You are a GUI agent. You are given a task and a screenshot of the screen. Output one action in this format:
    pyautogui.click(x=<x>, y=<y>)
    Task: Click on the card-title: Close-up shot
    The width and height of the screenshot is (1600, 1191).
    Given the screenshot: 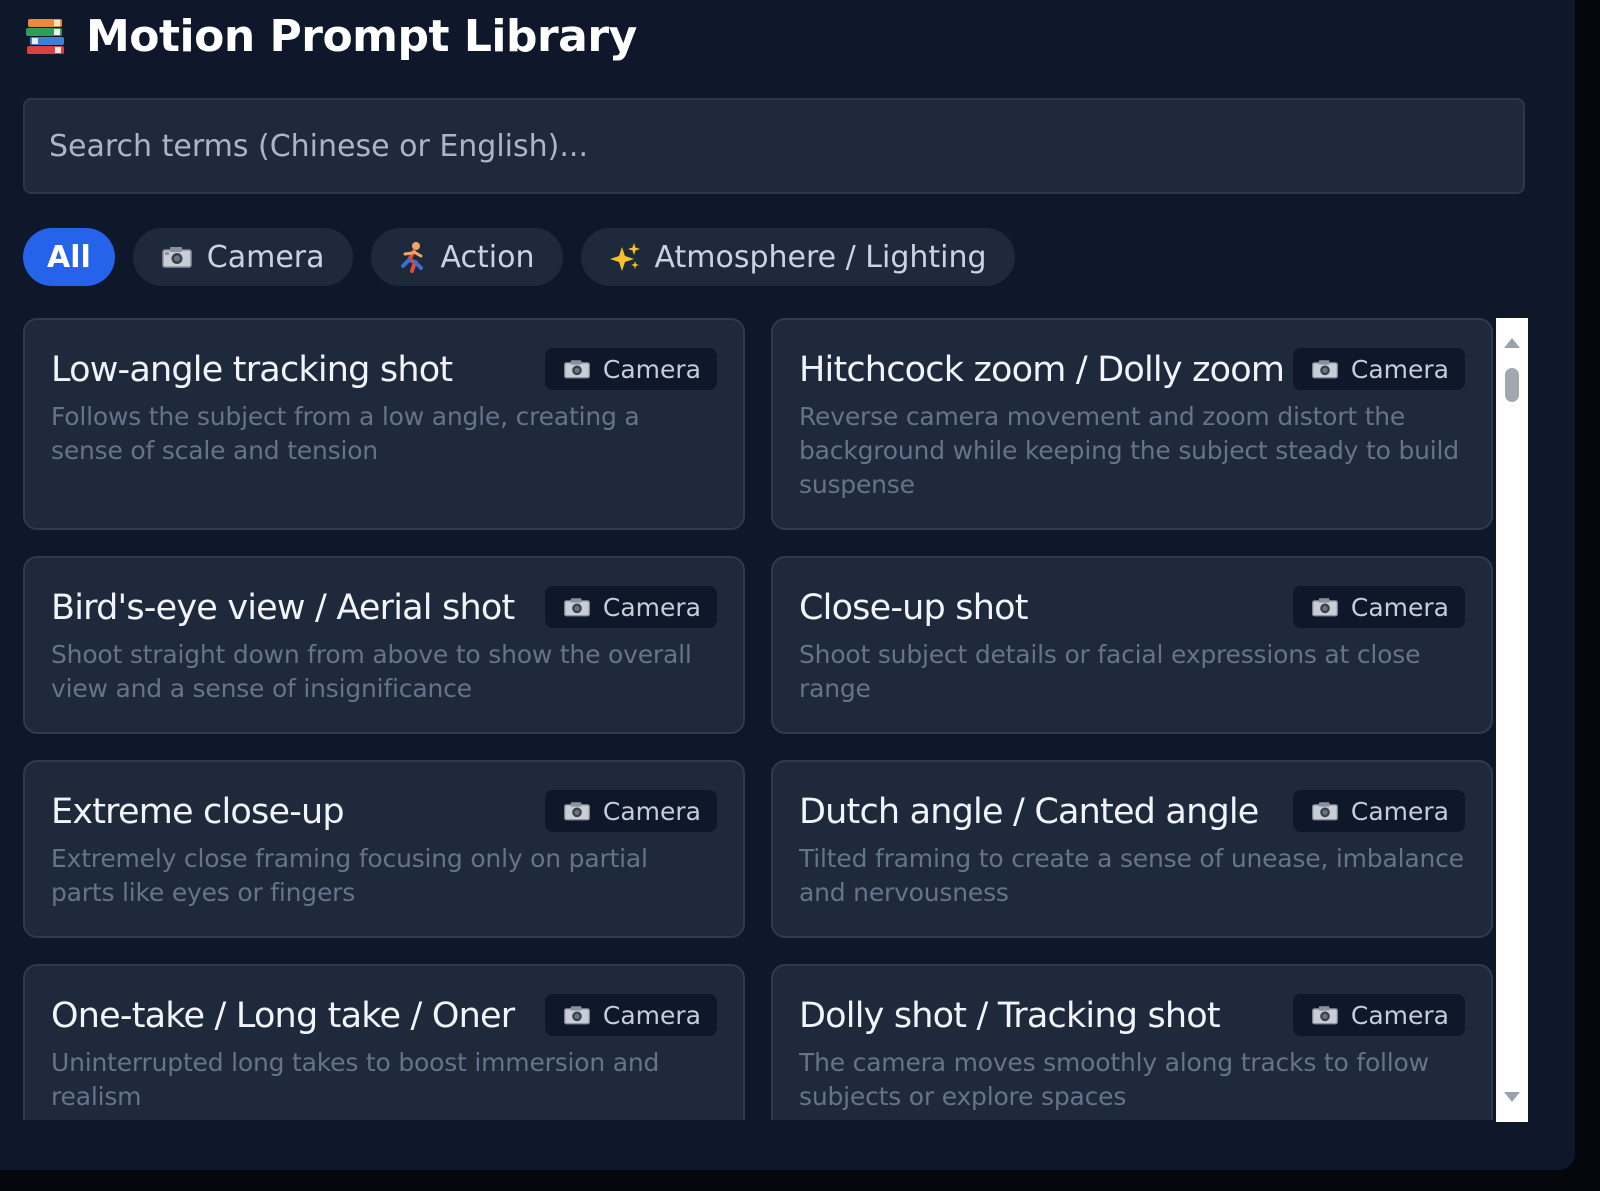 What is the action you would take?
    pyautogui.click(x=913, y=608)
    